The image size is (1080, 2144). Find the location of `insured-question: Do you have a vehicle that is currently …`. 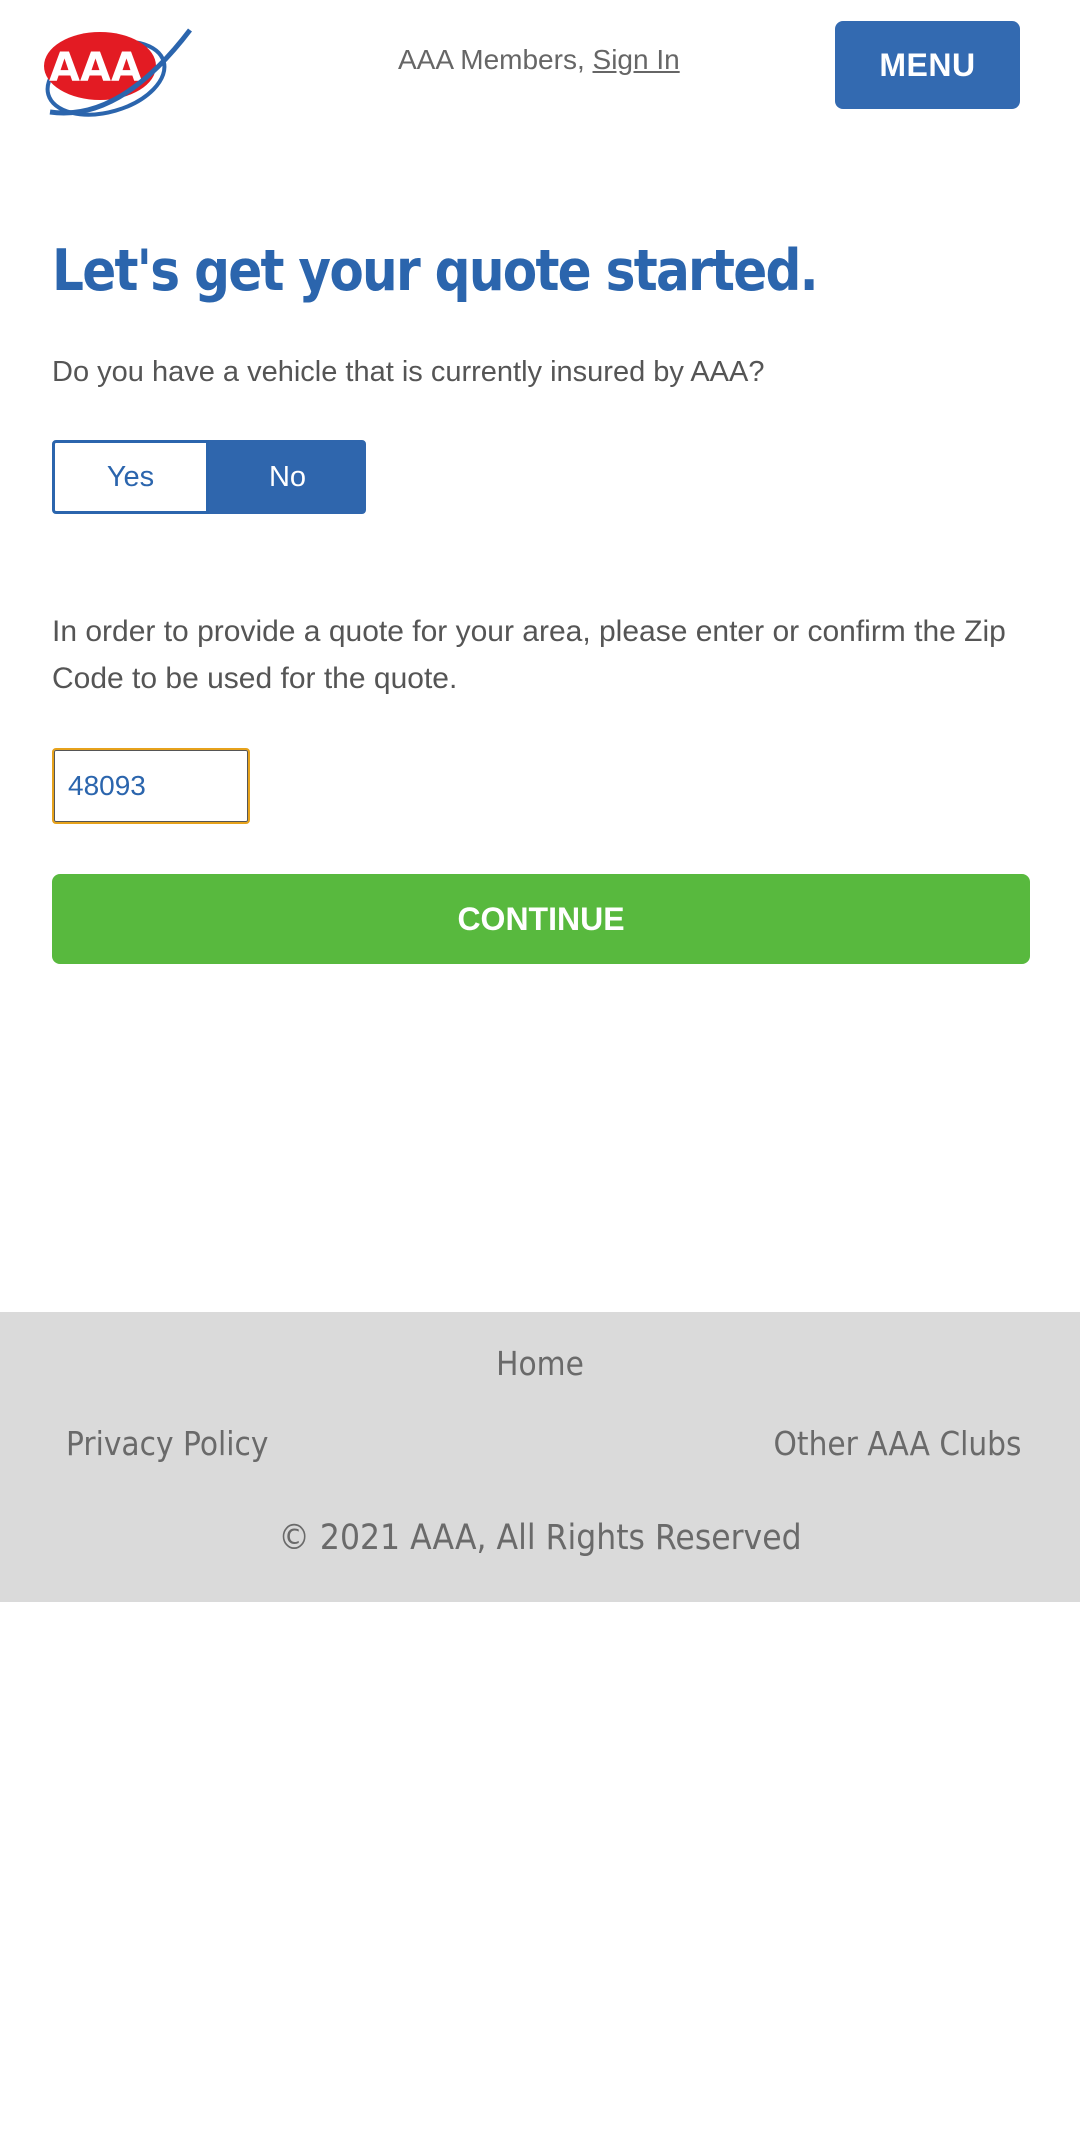

insured-question: Do you have a vehicle that is currently … is located at coordinates (408, 372).